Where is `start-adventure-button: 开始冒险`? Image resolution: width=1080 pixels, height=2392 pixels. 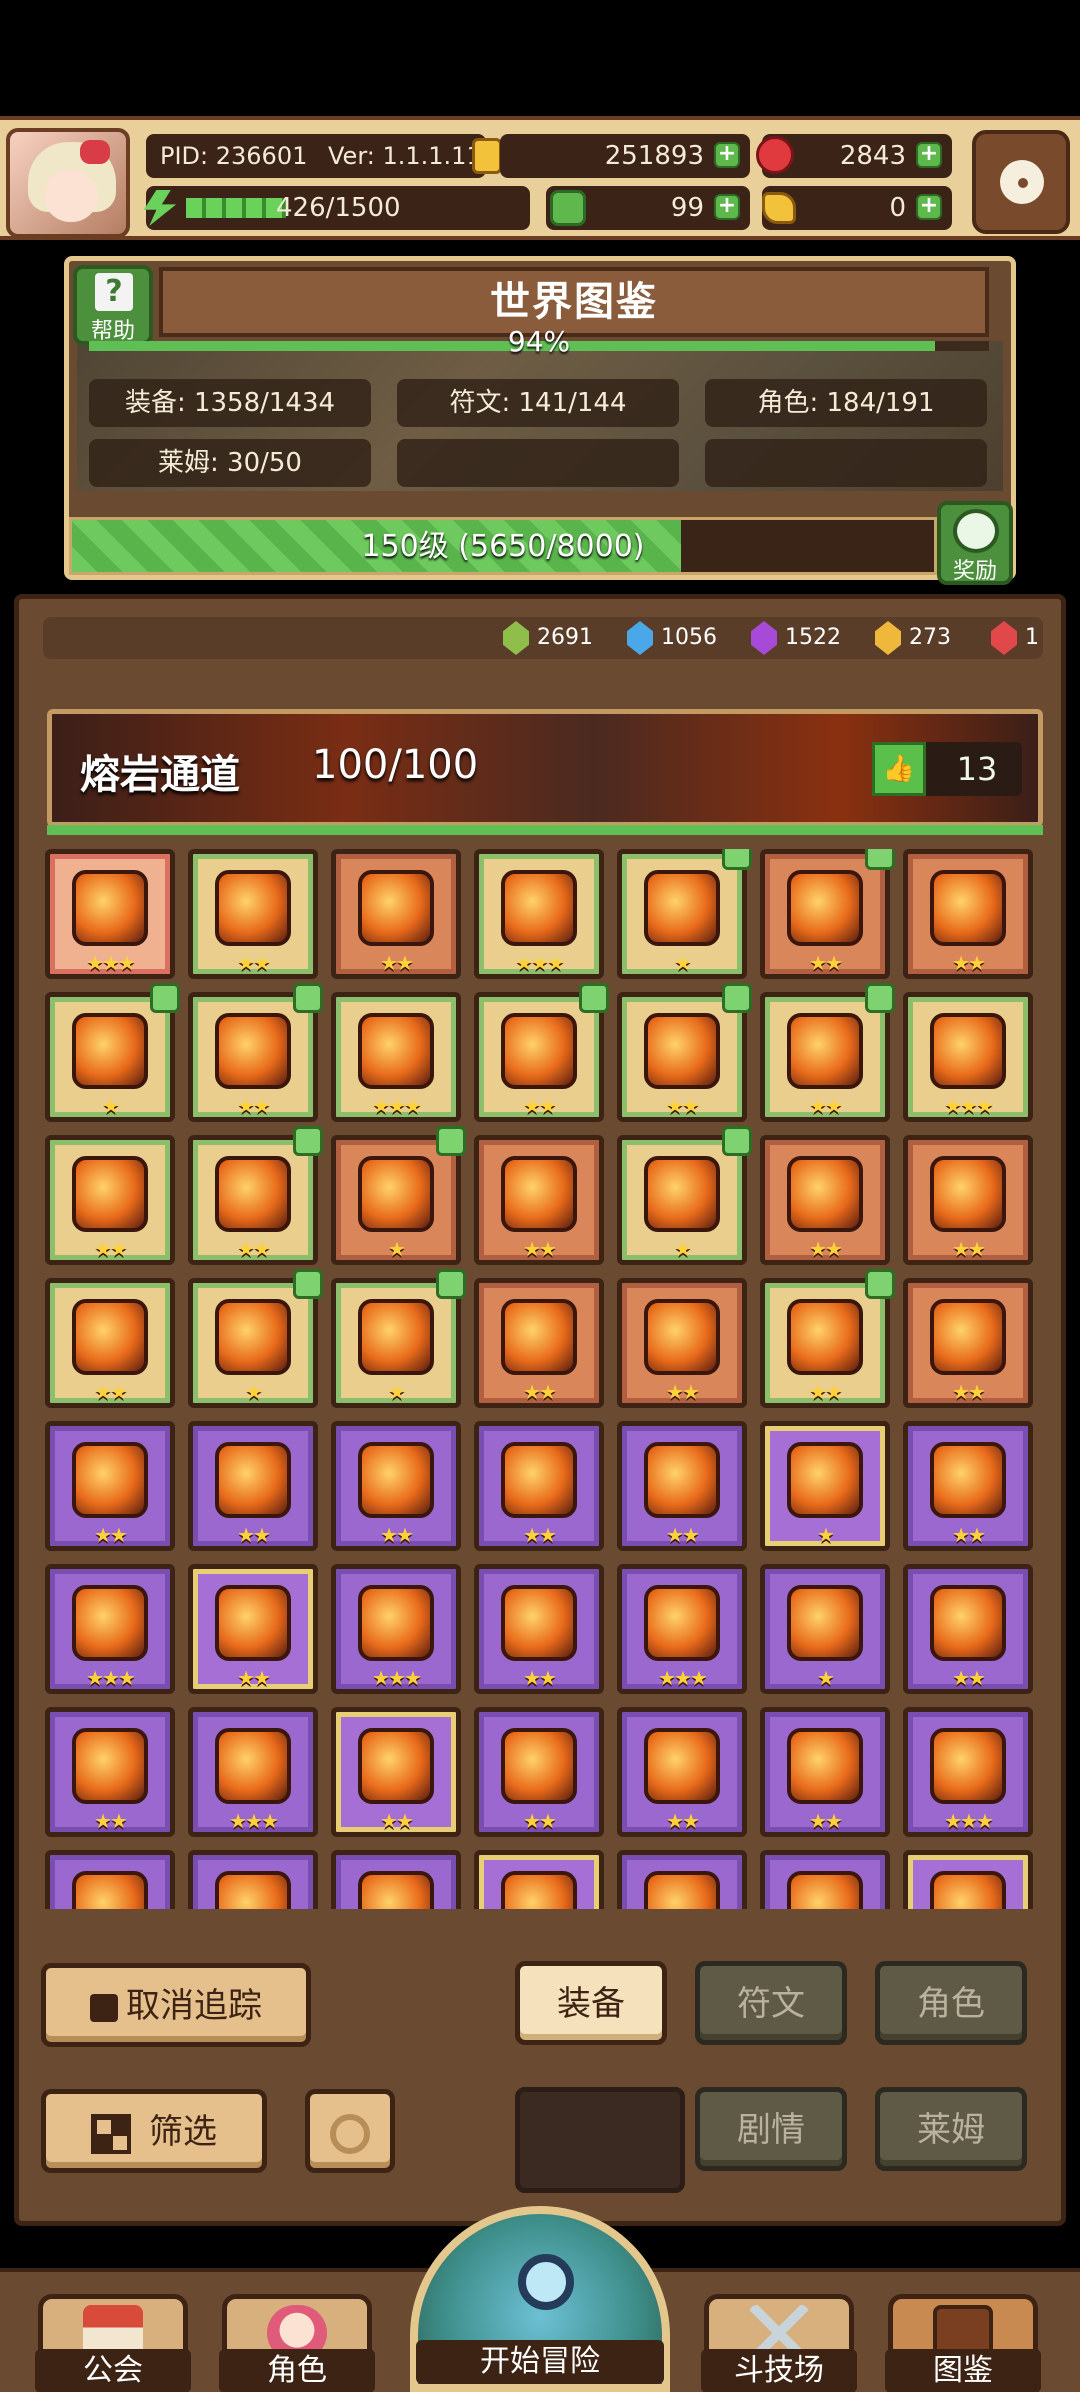 start-adventure-button: 开始冒险 is located at coordinates (540, 2299).